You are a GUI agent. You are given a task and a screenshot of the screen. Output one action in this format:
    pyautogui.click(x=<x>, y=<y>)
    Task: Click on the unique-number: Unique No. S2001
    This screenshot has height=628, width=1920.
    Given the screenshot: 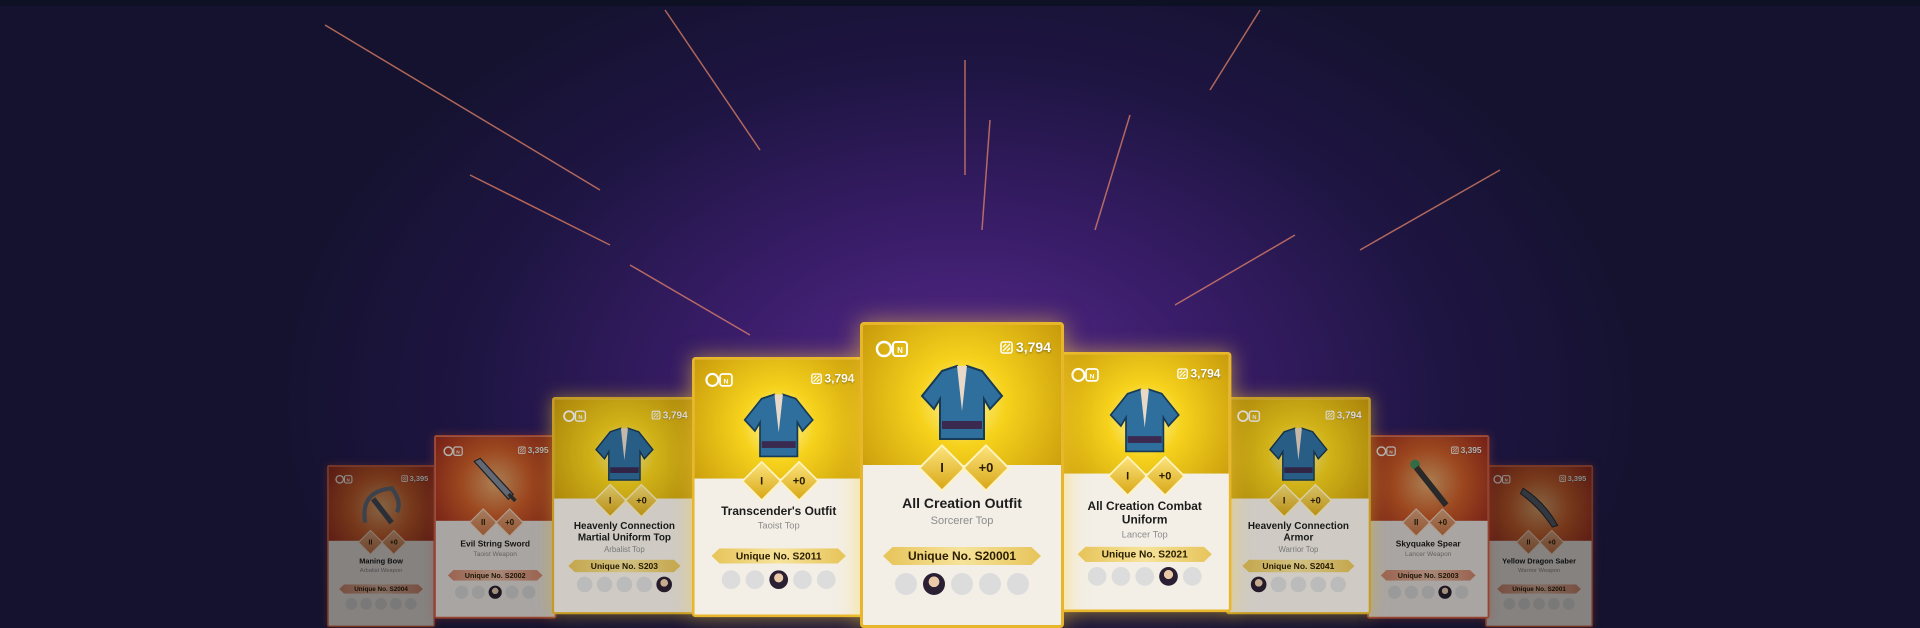 What is the action you would take?
    pyautogui.click(x=1539, y=589)
    